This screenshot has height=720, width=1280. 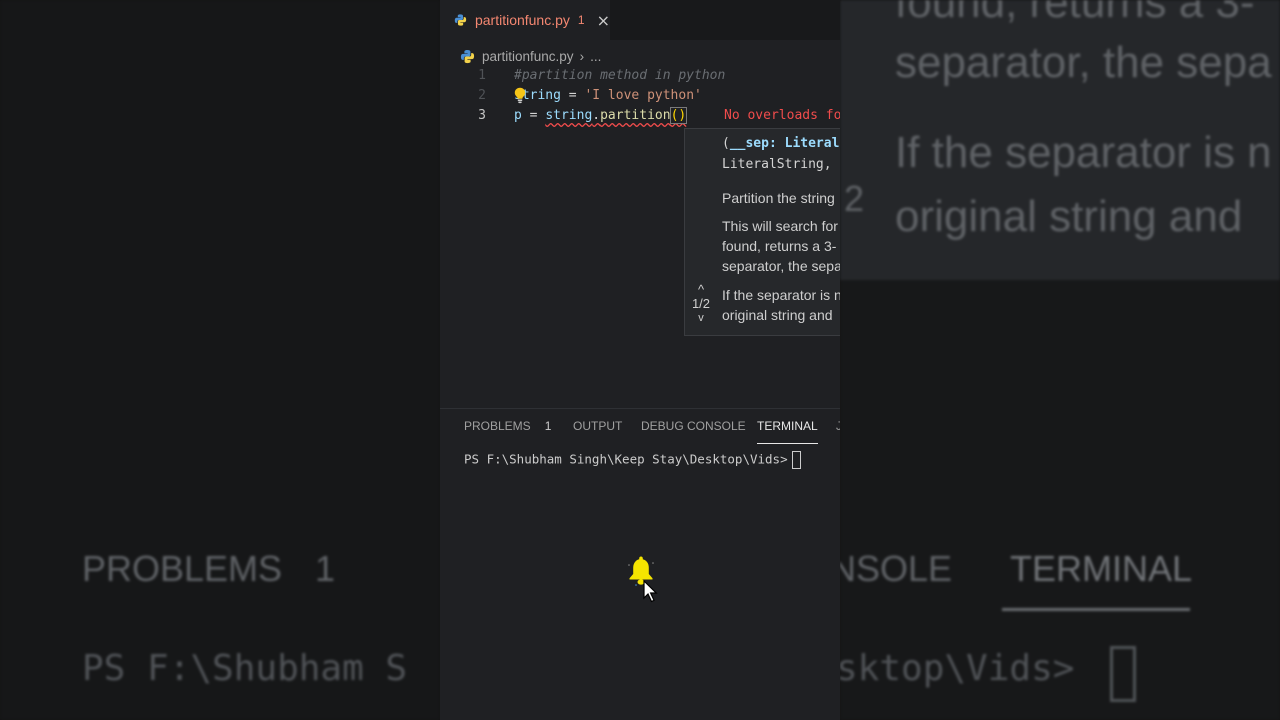 What do you see at coordinates (780, 226) in the screenshot?
I see `signature-doc-line: This will search for` at bounding box center [780, 226].